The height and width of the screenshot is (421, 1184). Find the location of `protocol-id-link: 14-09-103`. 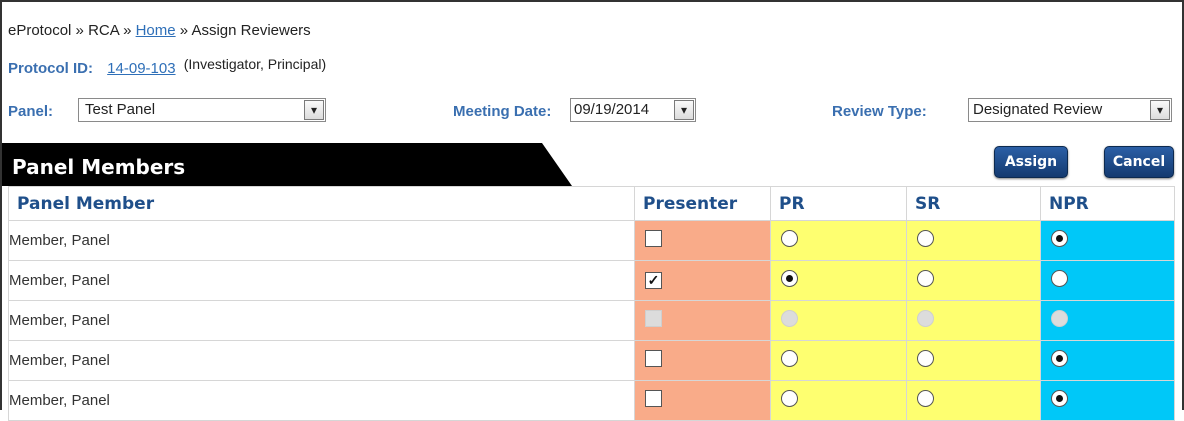

protocol-id-link: 14-09-103 is located at coordinates (141, 68).